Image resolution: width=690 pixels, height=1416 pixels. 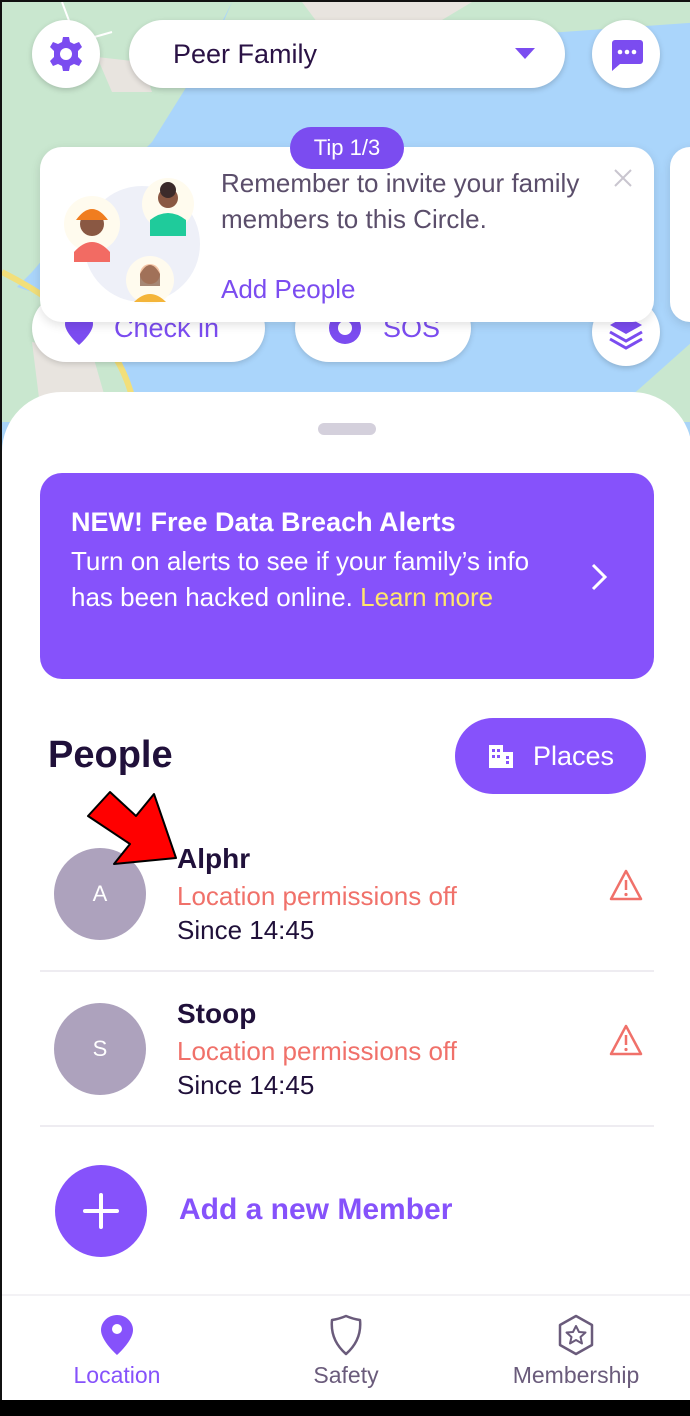 I want to click on chevron-right-icon, so click(x=599, y=577).